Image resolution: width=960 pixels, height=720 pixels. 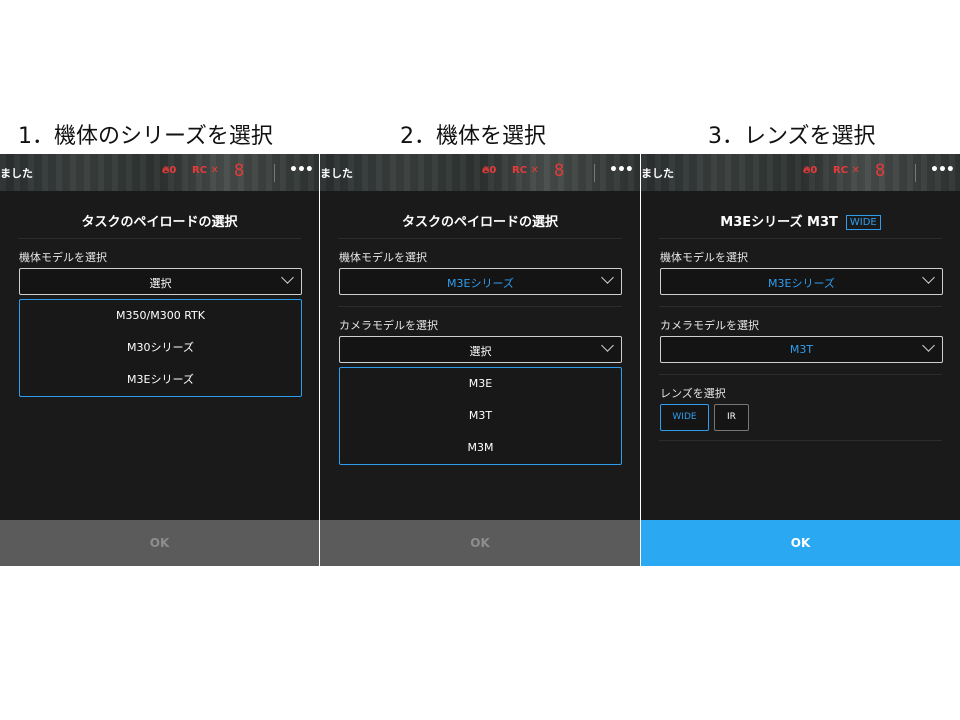 I want to click on step-1-title: 1．機体のシリーズを選択, so click(x=145, y=136).